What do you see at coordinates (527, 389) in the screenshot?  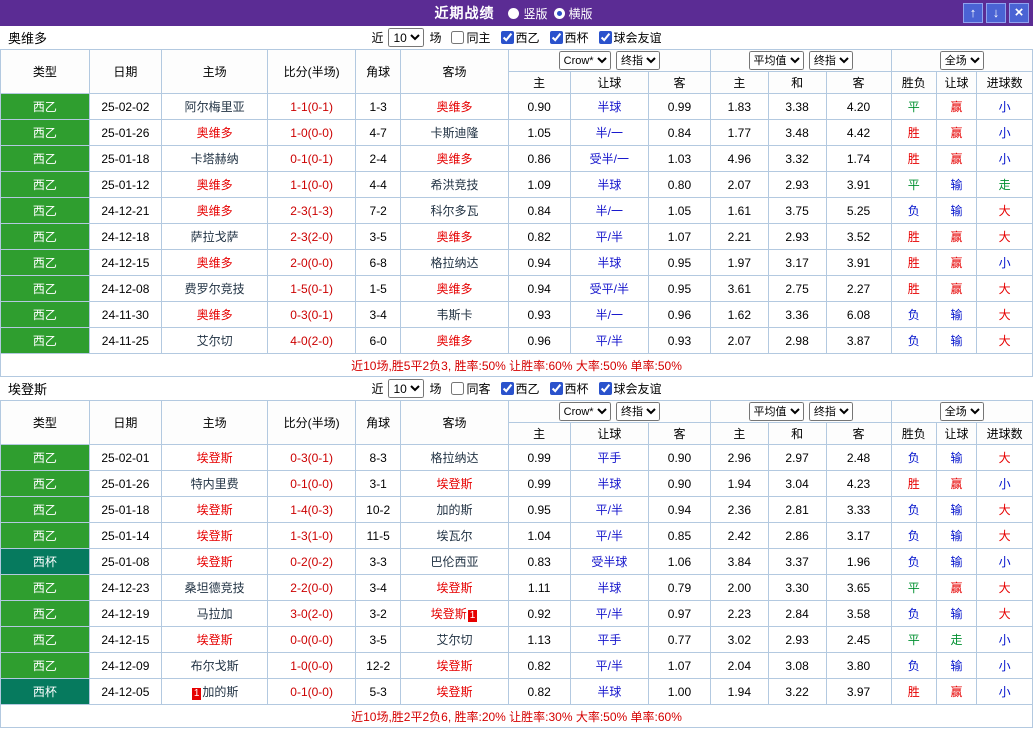 I see `checkbox-label: 西乙` at bounding box center [527, 389].